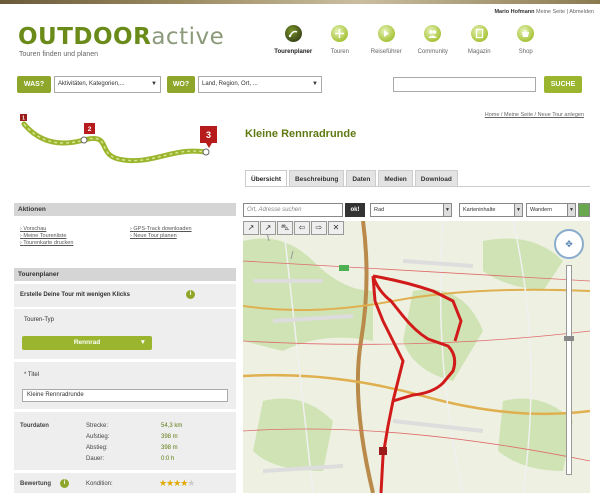 Image resolution: width=600 pixels, height=493 pixels. What do you see at coordinates (125, 483) in the screenshot?
I see `bewertung-box: Bewertung i Kondition: ★★★★★` at bounding box center [125, 483].